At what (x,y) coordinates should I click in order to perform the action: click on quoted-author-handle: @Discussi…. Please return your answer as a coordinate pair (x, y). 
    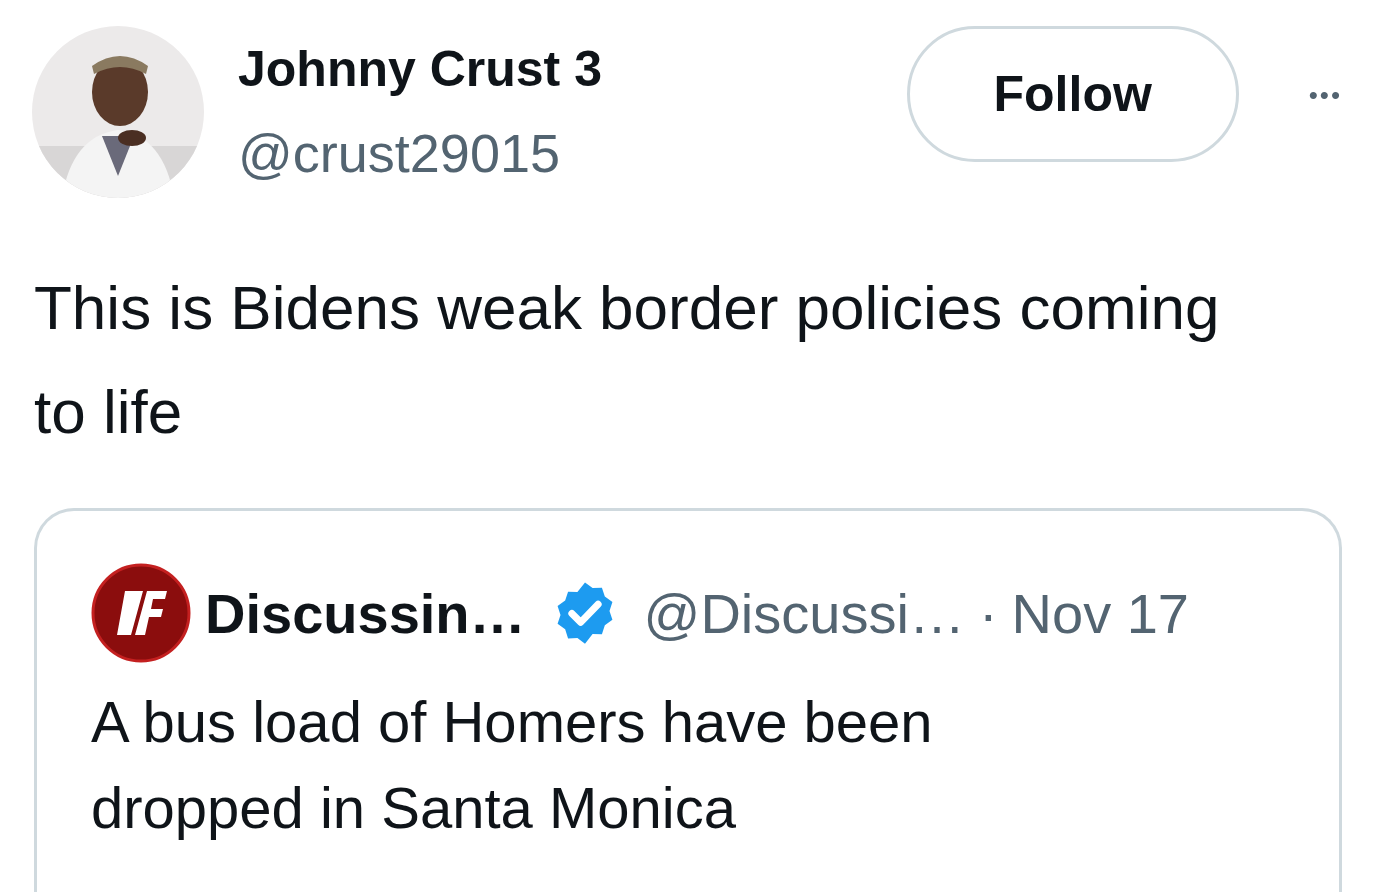
    Looking at the image, I should click on (804, 613).